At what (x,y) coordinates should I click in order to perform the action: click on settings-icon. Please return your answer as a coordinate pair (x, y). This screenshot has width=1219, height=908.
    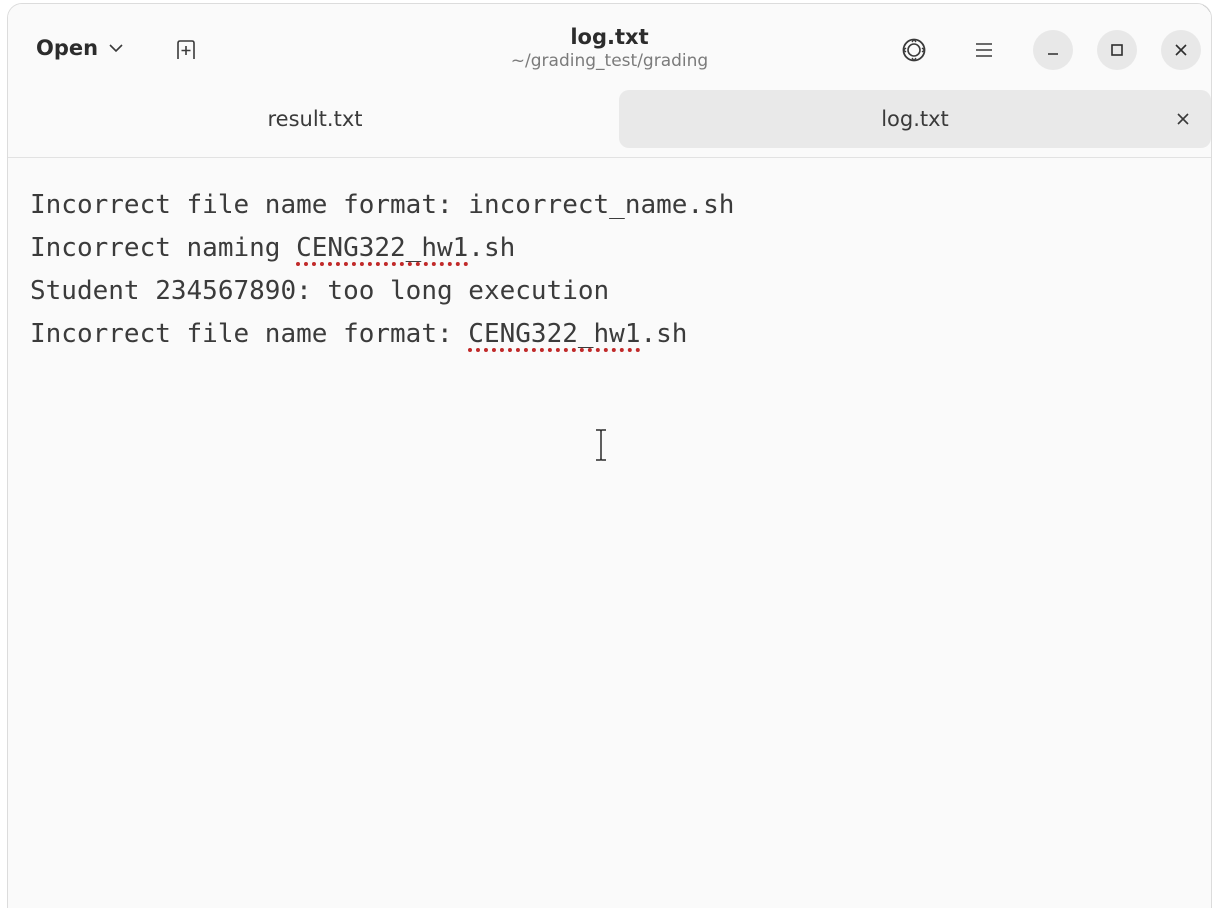
    Looking at the image, I should click on (914, 50).